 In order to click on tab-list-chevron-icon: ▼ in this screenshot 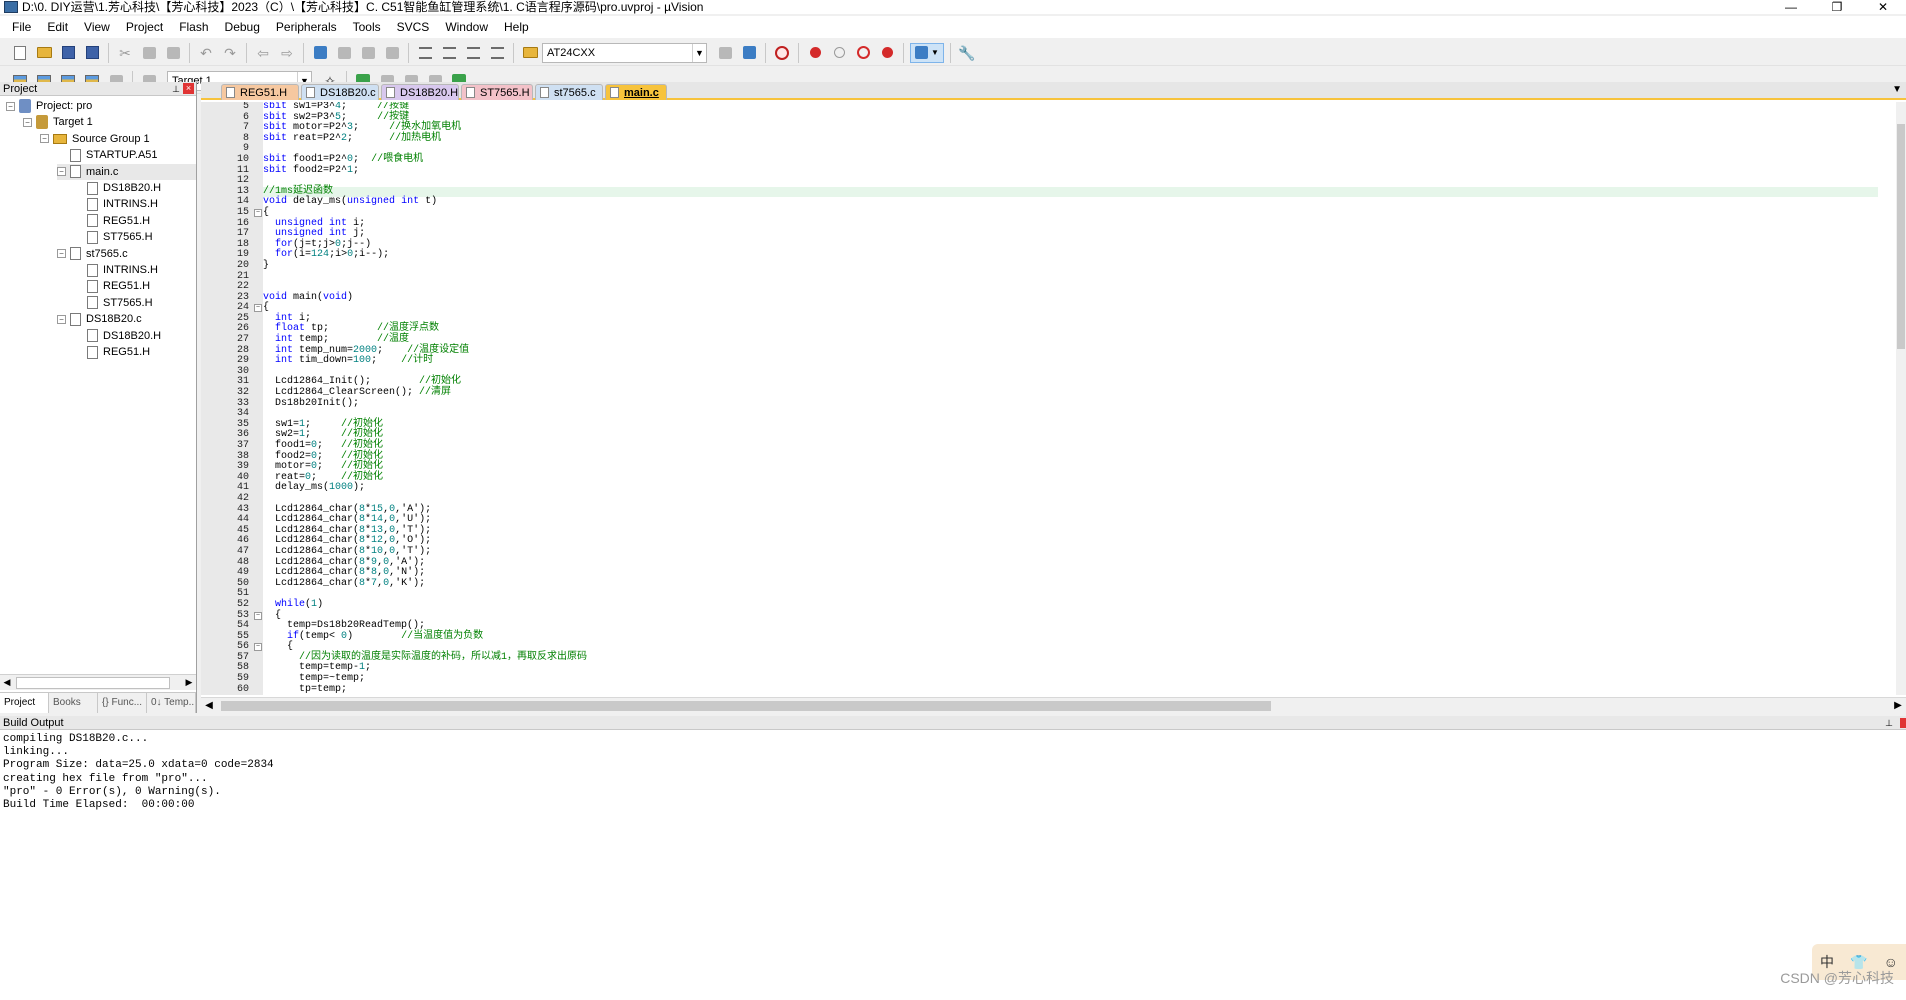, I will do `click(1897, 89)`.